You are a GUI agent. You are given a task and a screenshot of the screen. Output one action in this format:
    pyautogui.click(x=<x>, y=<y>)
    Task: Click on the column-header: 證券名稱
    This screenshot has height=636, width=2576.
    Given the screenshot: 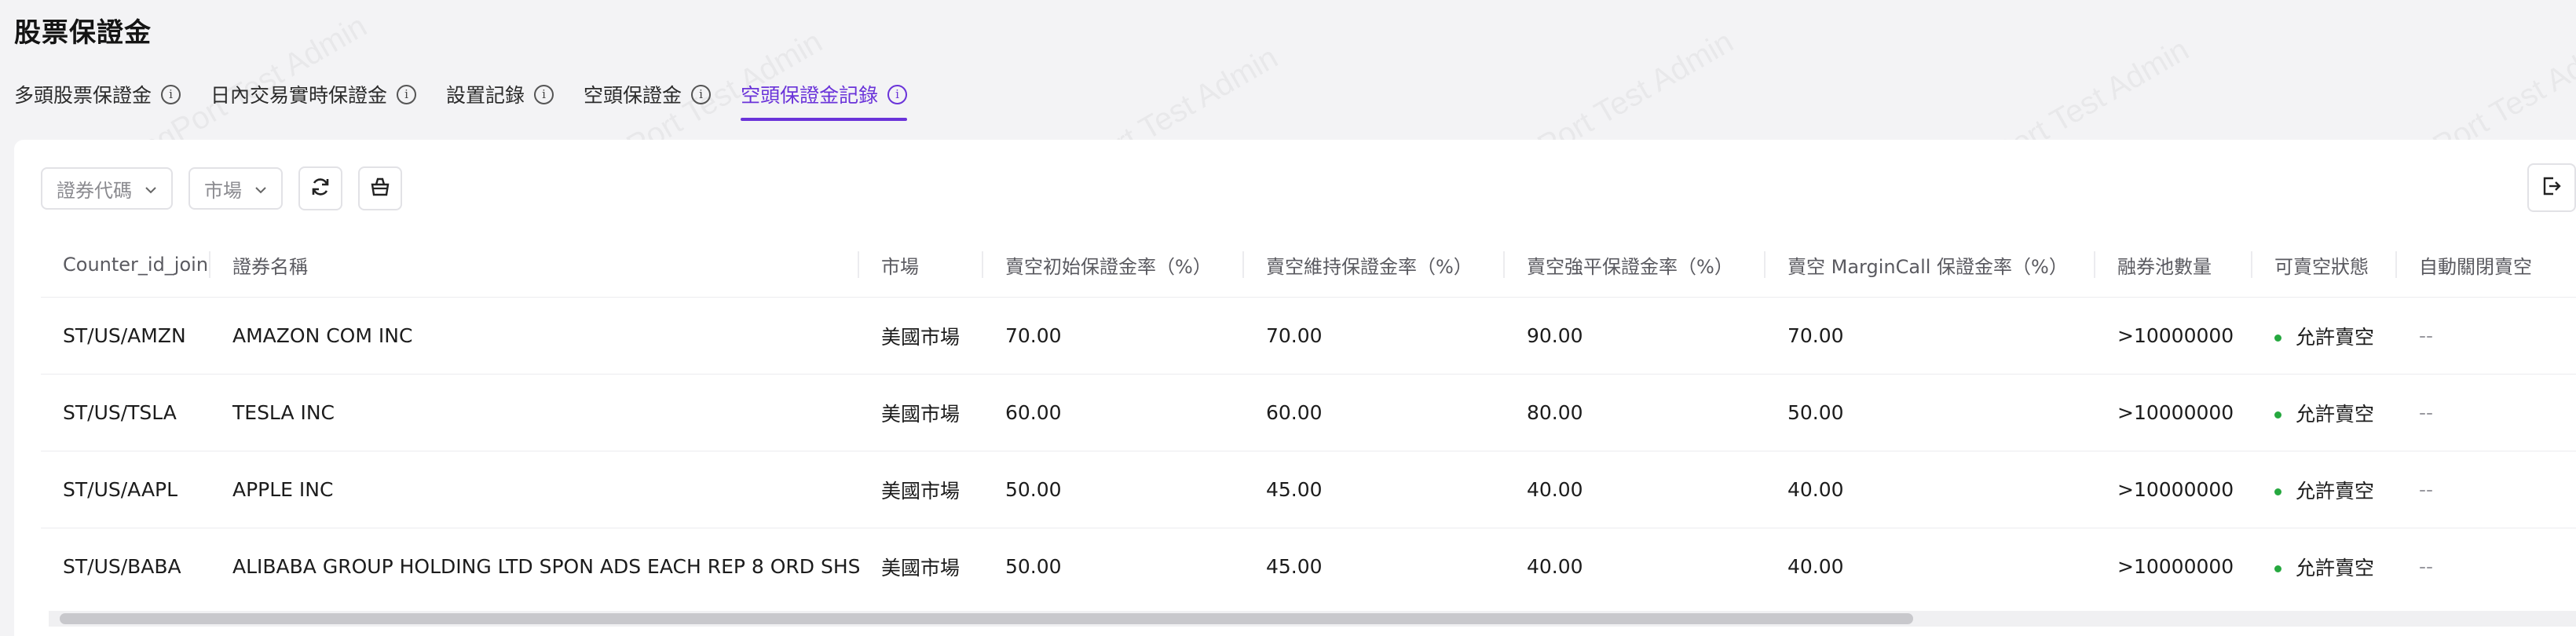 What is the action you would take?
    pyautogui.click(x=535, y=265)
    